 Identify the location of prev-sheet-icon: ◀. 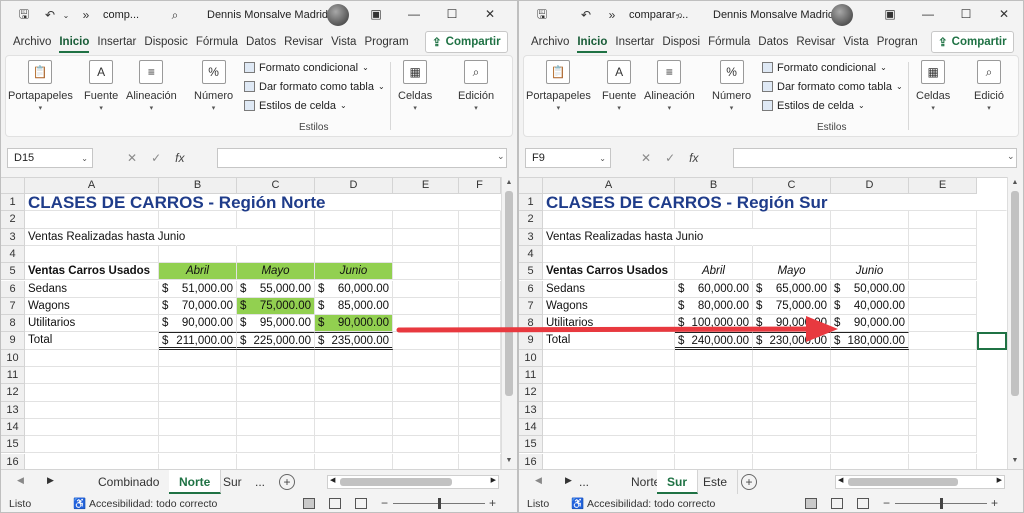
(20, 480).